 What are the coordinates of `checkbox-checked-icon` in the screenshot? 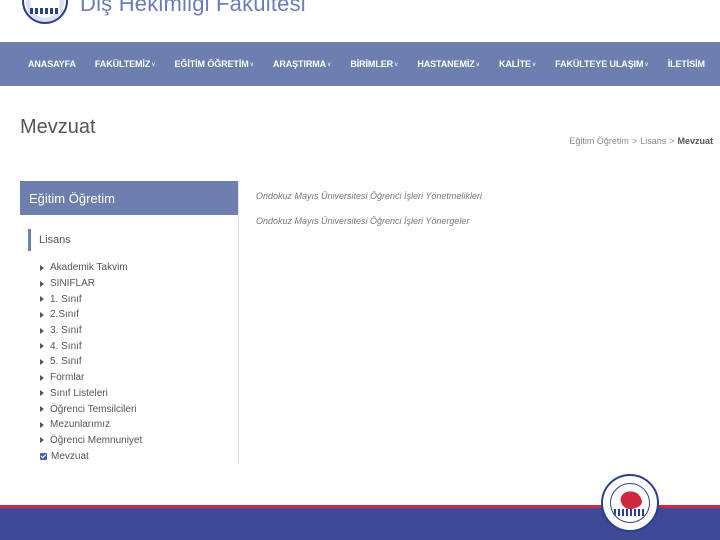 It's located at (43, 456).